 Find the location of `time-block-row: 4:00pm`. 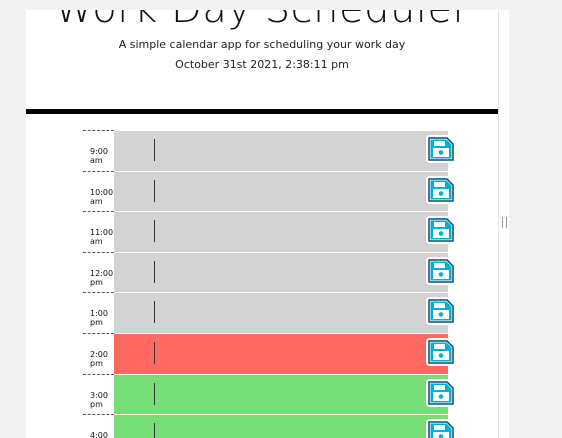

time-block-row: 4:00pm is located at coordinates (273, 426).